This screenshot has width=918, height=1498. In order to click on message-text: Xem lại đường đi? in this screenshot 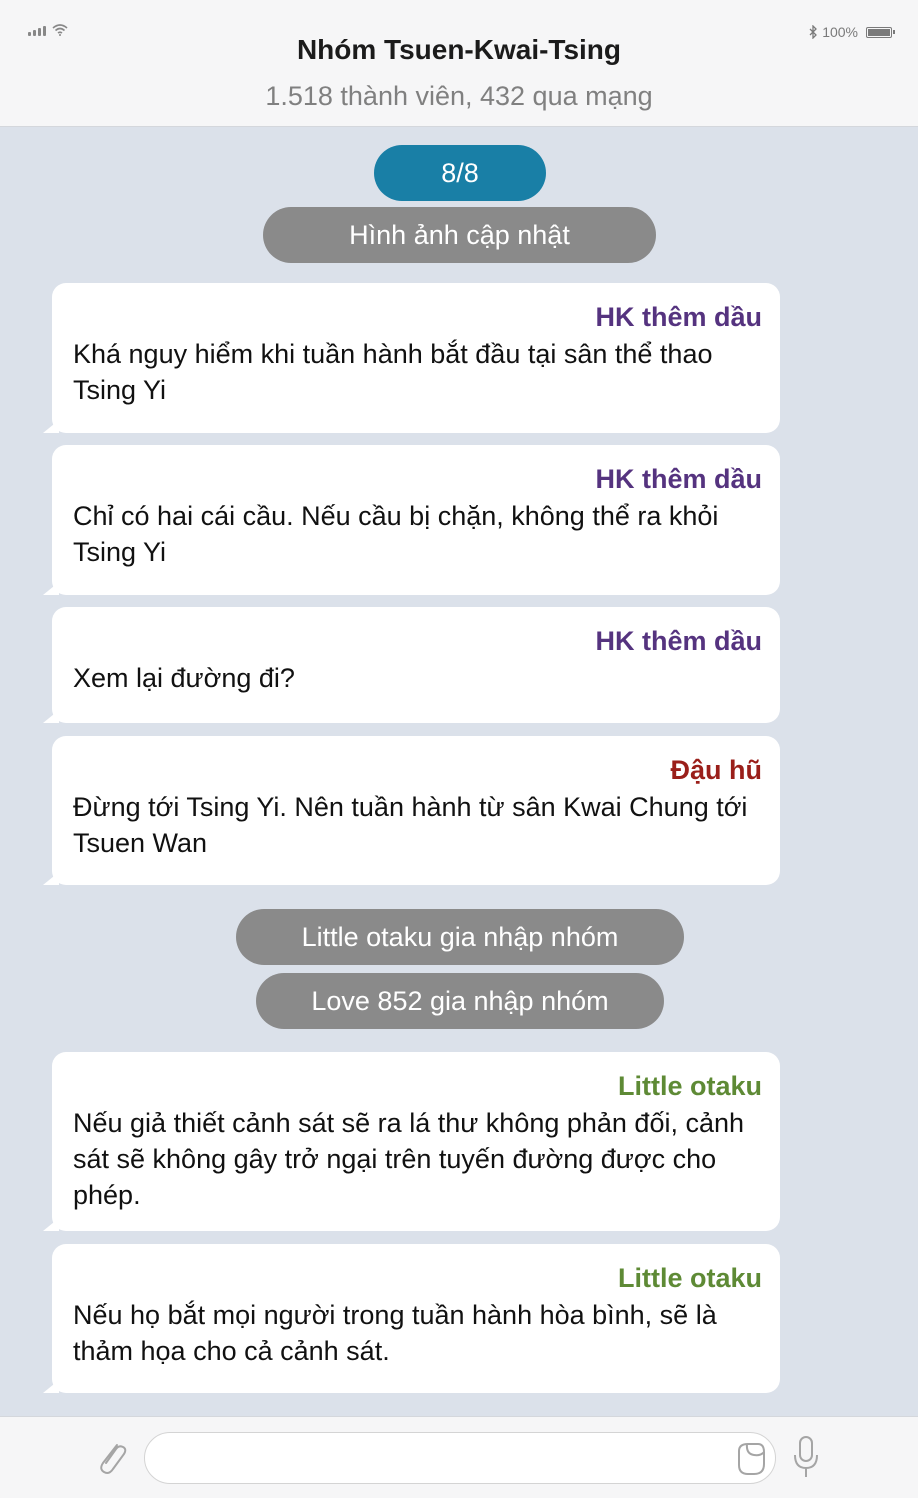, I will do `click(184, 678)`.